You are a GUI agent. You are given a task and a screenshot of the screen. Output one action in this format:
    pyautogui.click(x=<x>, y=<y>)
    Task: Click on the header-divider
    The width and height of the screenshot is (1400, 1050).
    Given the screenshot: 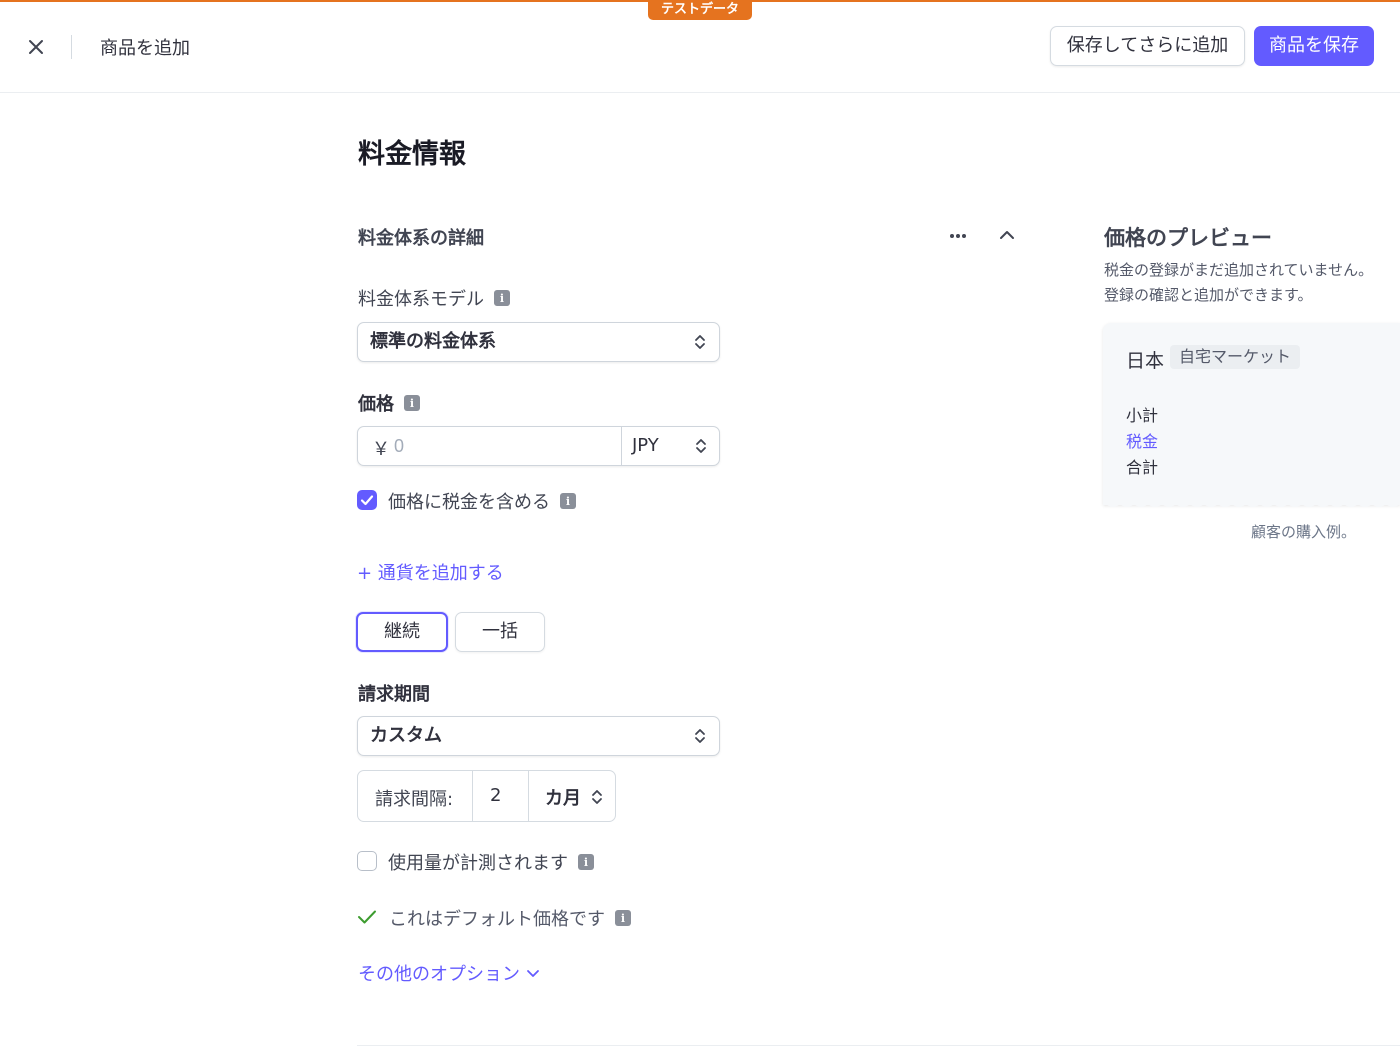 What is the action you would take?
    pyautogui.click(x=71, y=47)
    